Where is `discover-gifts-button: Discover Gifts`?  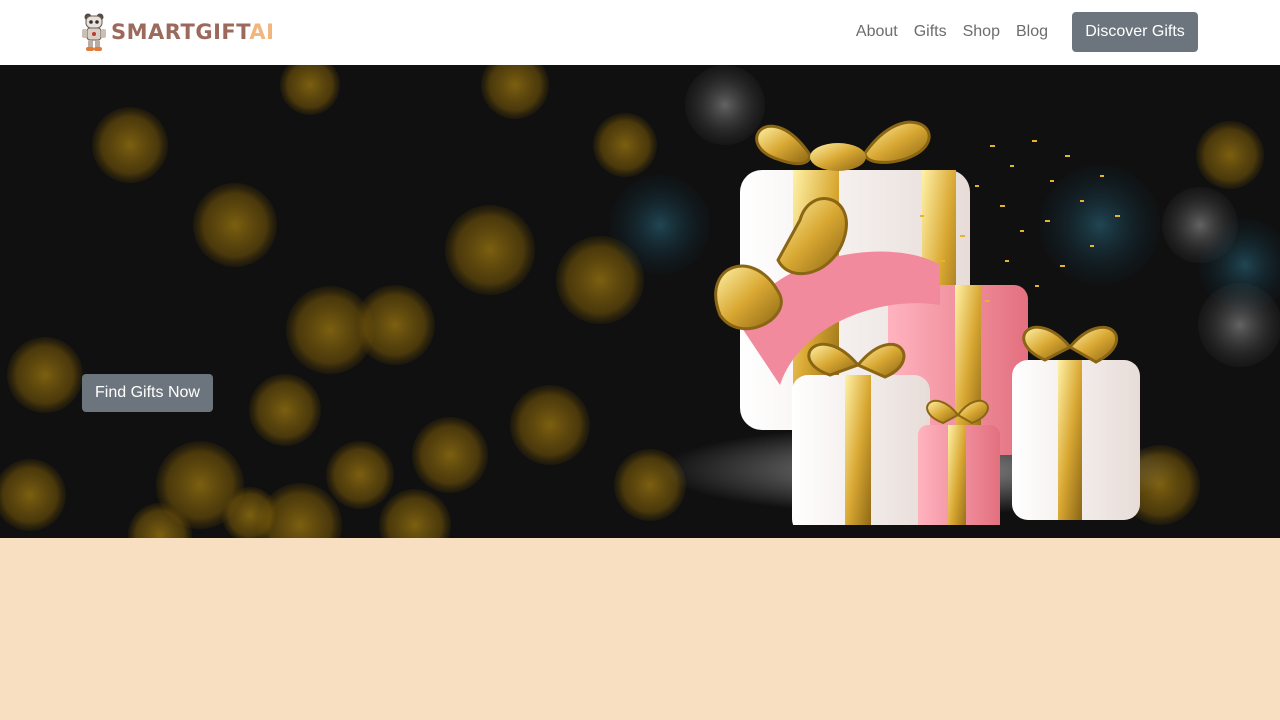
discover-gifts-button: Discover Gifts is located at coordinates (1135, 32).